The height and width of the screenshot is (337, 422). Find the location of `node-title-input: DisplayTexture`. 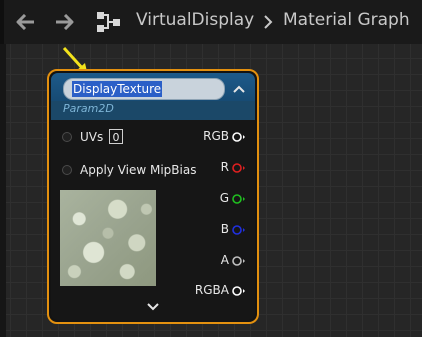

node-title-input: DisplayTexture is located at coordinates (144, 89).